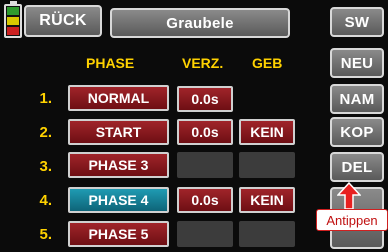 This screenshot has width=388, height=252. What do you see at coordinates (357, 99) in the screenshot?
I see `nam-button: NAM` at bounding box center [357, 99].